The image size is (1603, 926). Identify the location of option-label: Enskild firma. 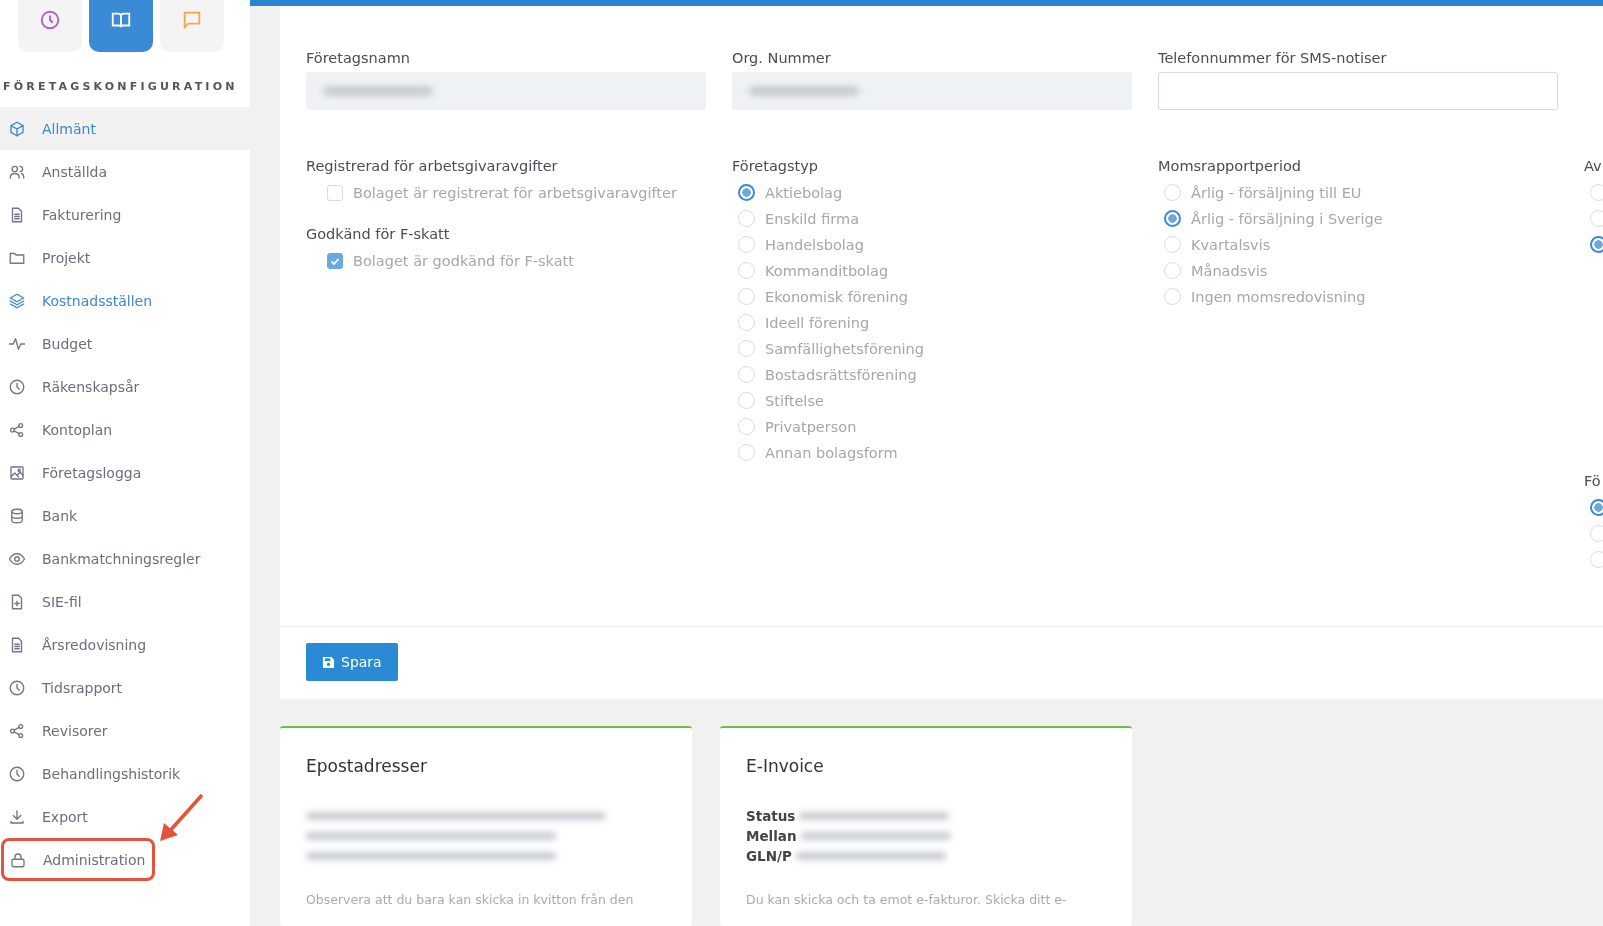
(812, 218).